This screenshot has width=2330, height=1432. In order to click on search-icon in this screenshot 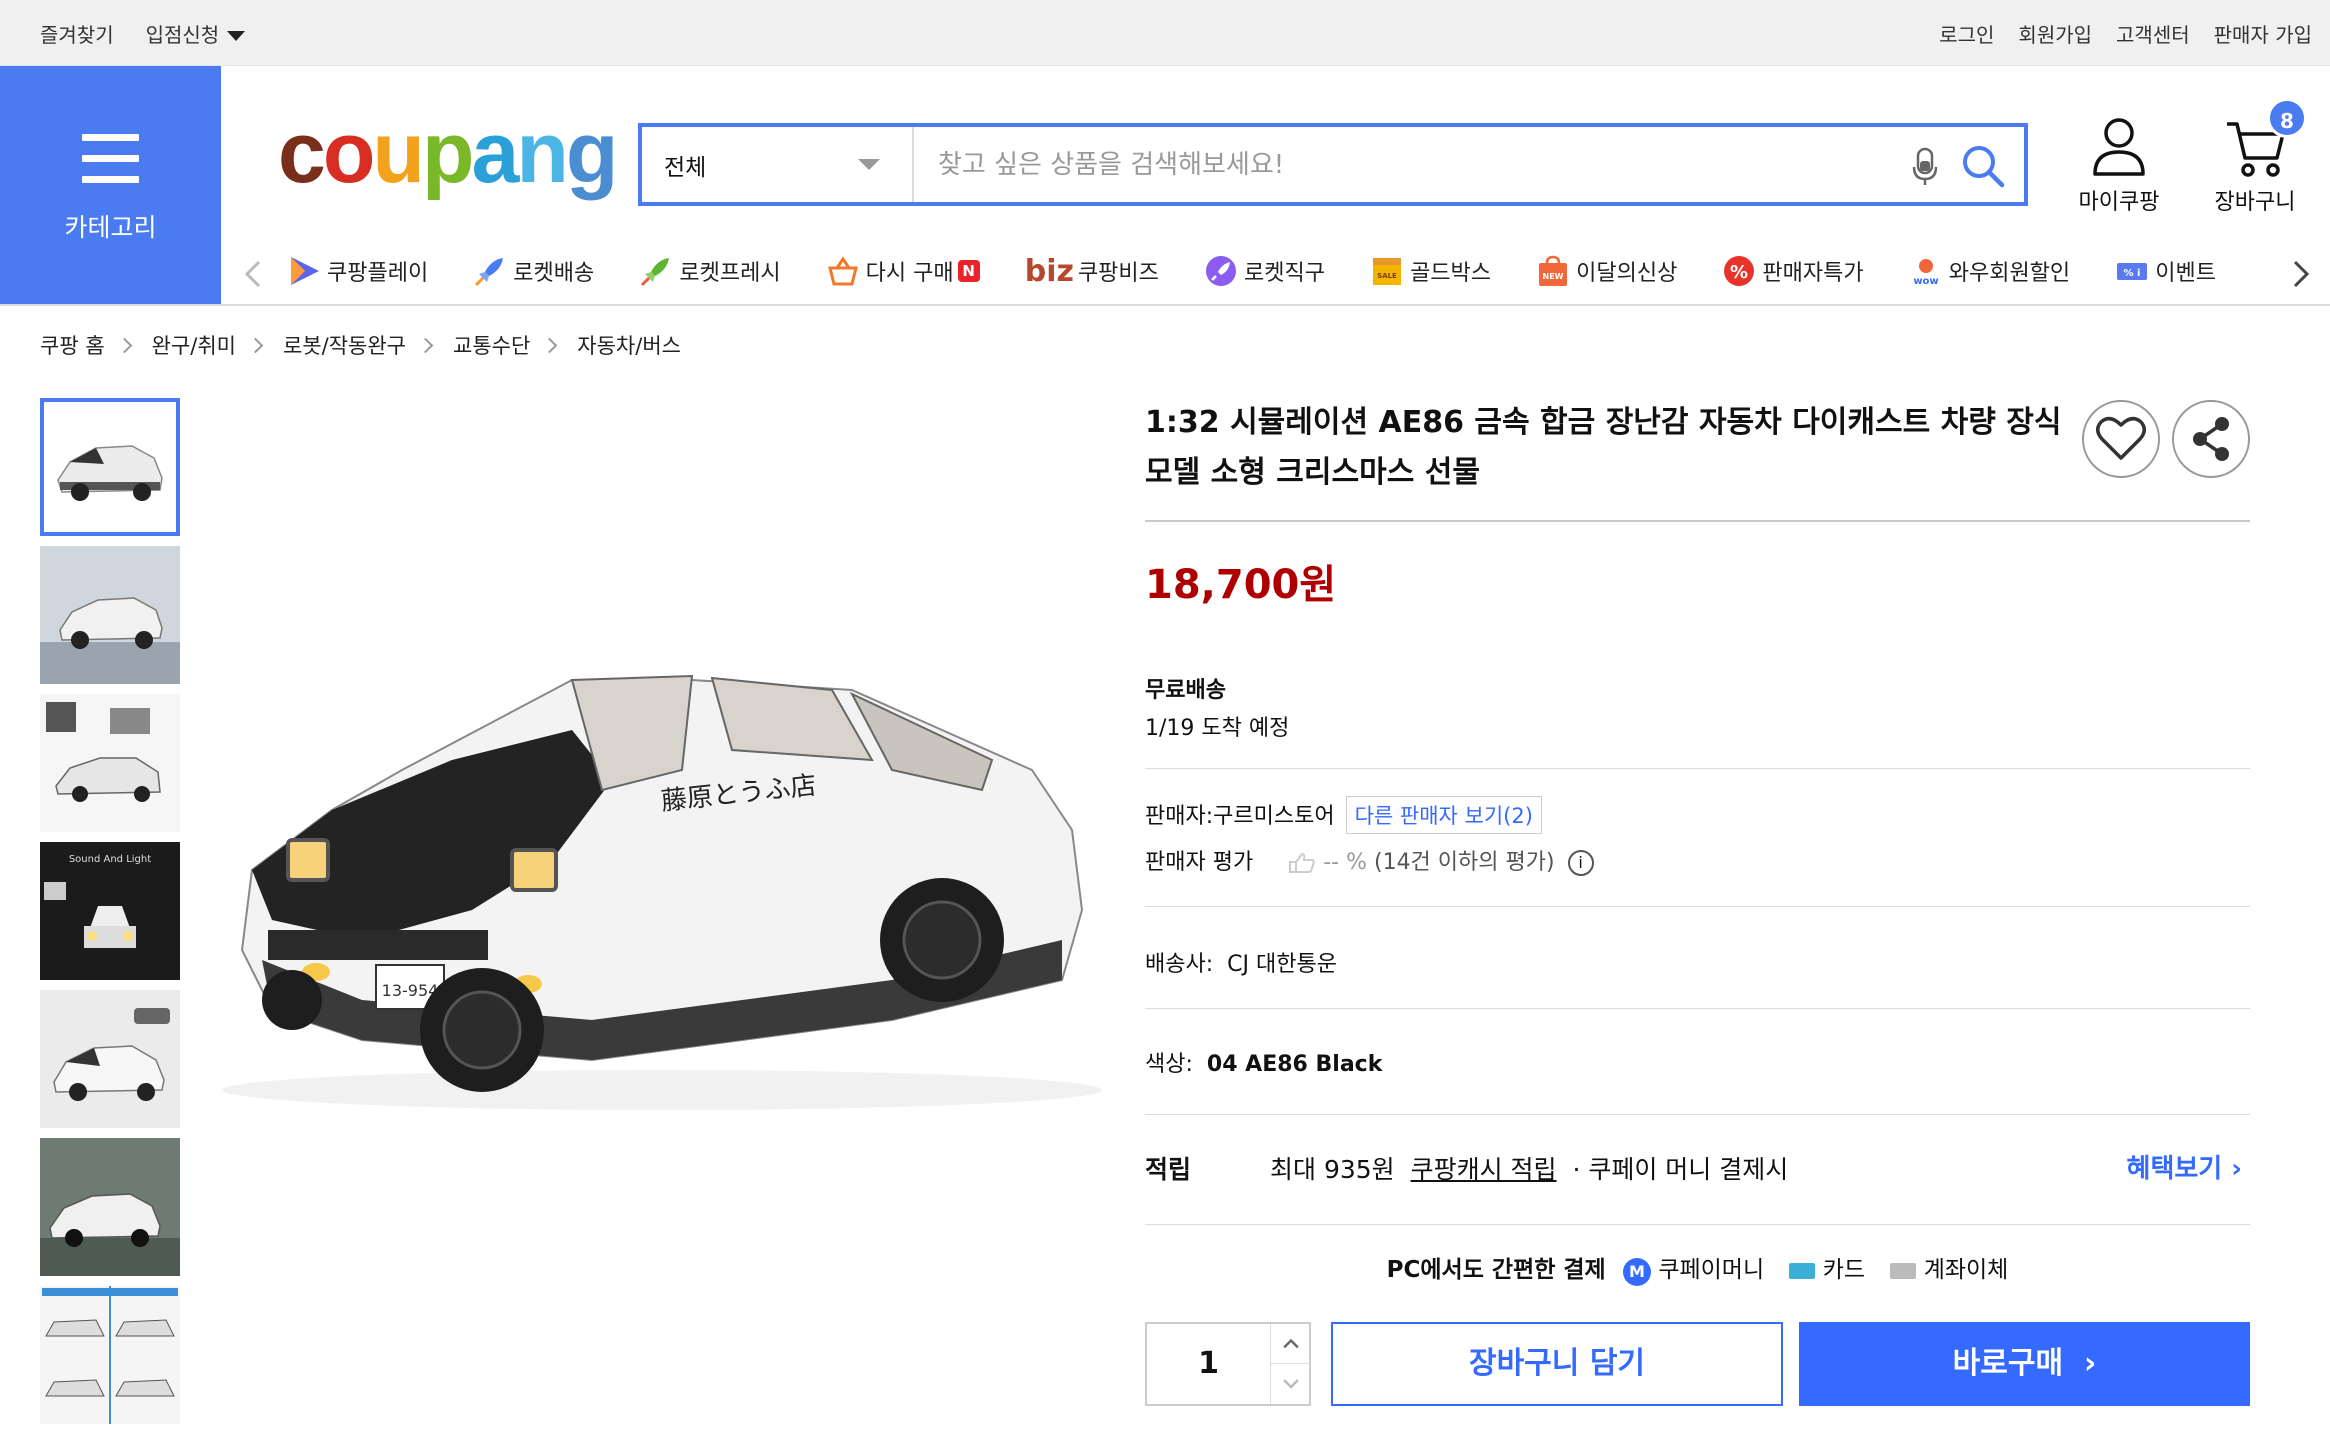, I will do `click(1983, 166)`.